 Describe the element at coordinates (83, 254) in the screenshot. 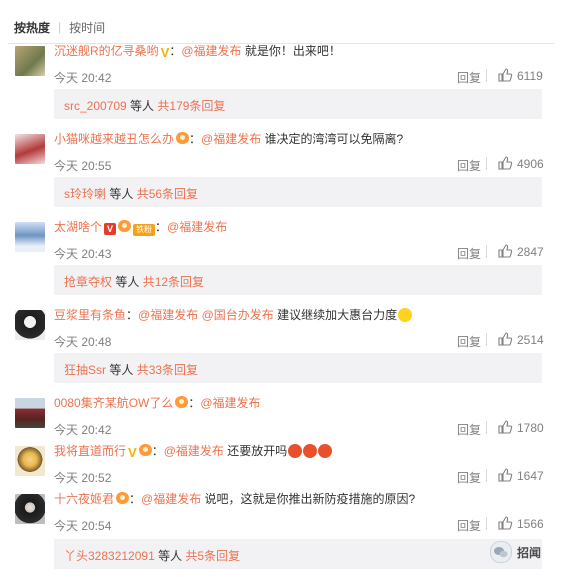

I see `comment-time: 今天 20:43` at that location.